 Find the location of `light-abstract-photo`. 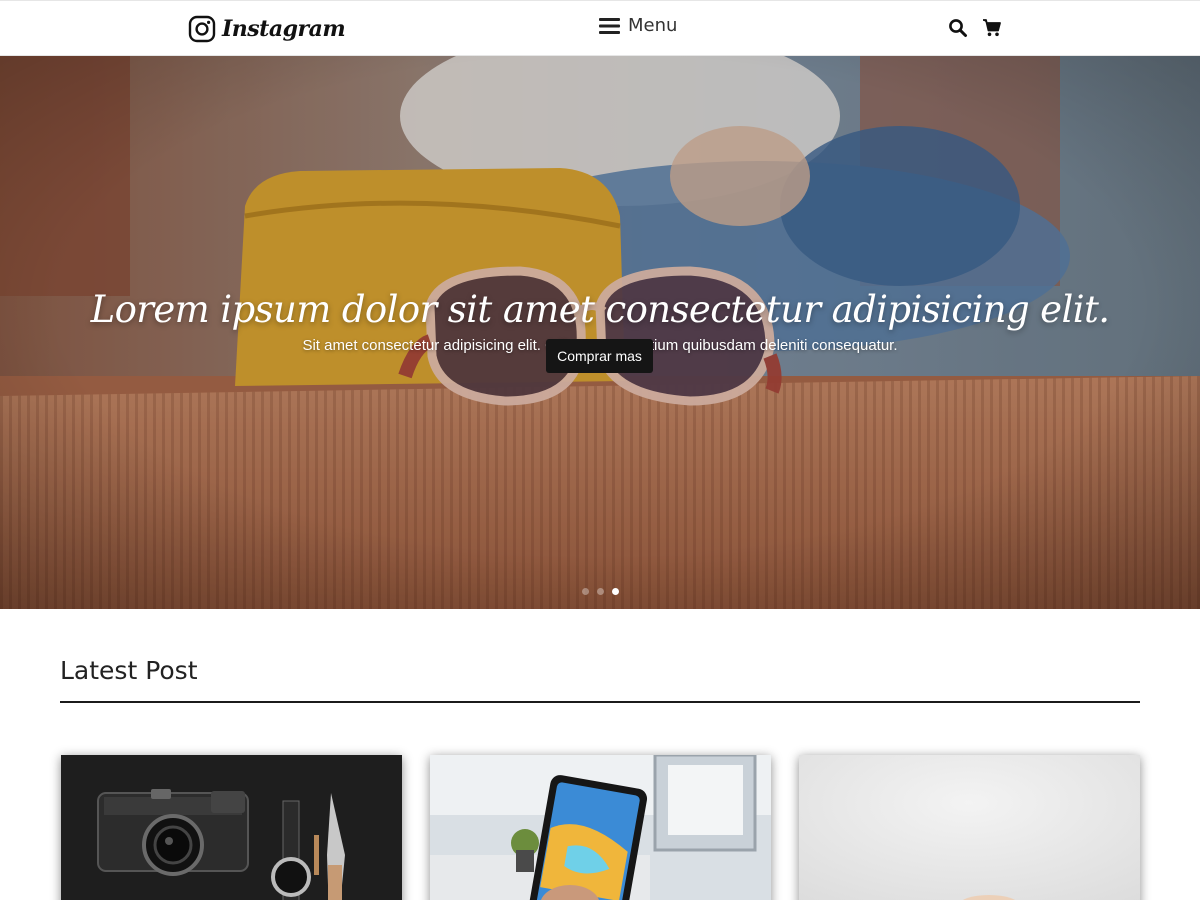

light-abstract-photo is located at coordinates (969, 827).